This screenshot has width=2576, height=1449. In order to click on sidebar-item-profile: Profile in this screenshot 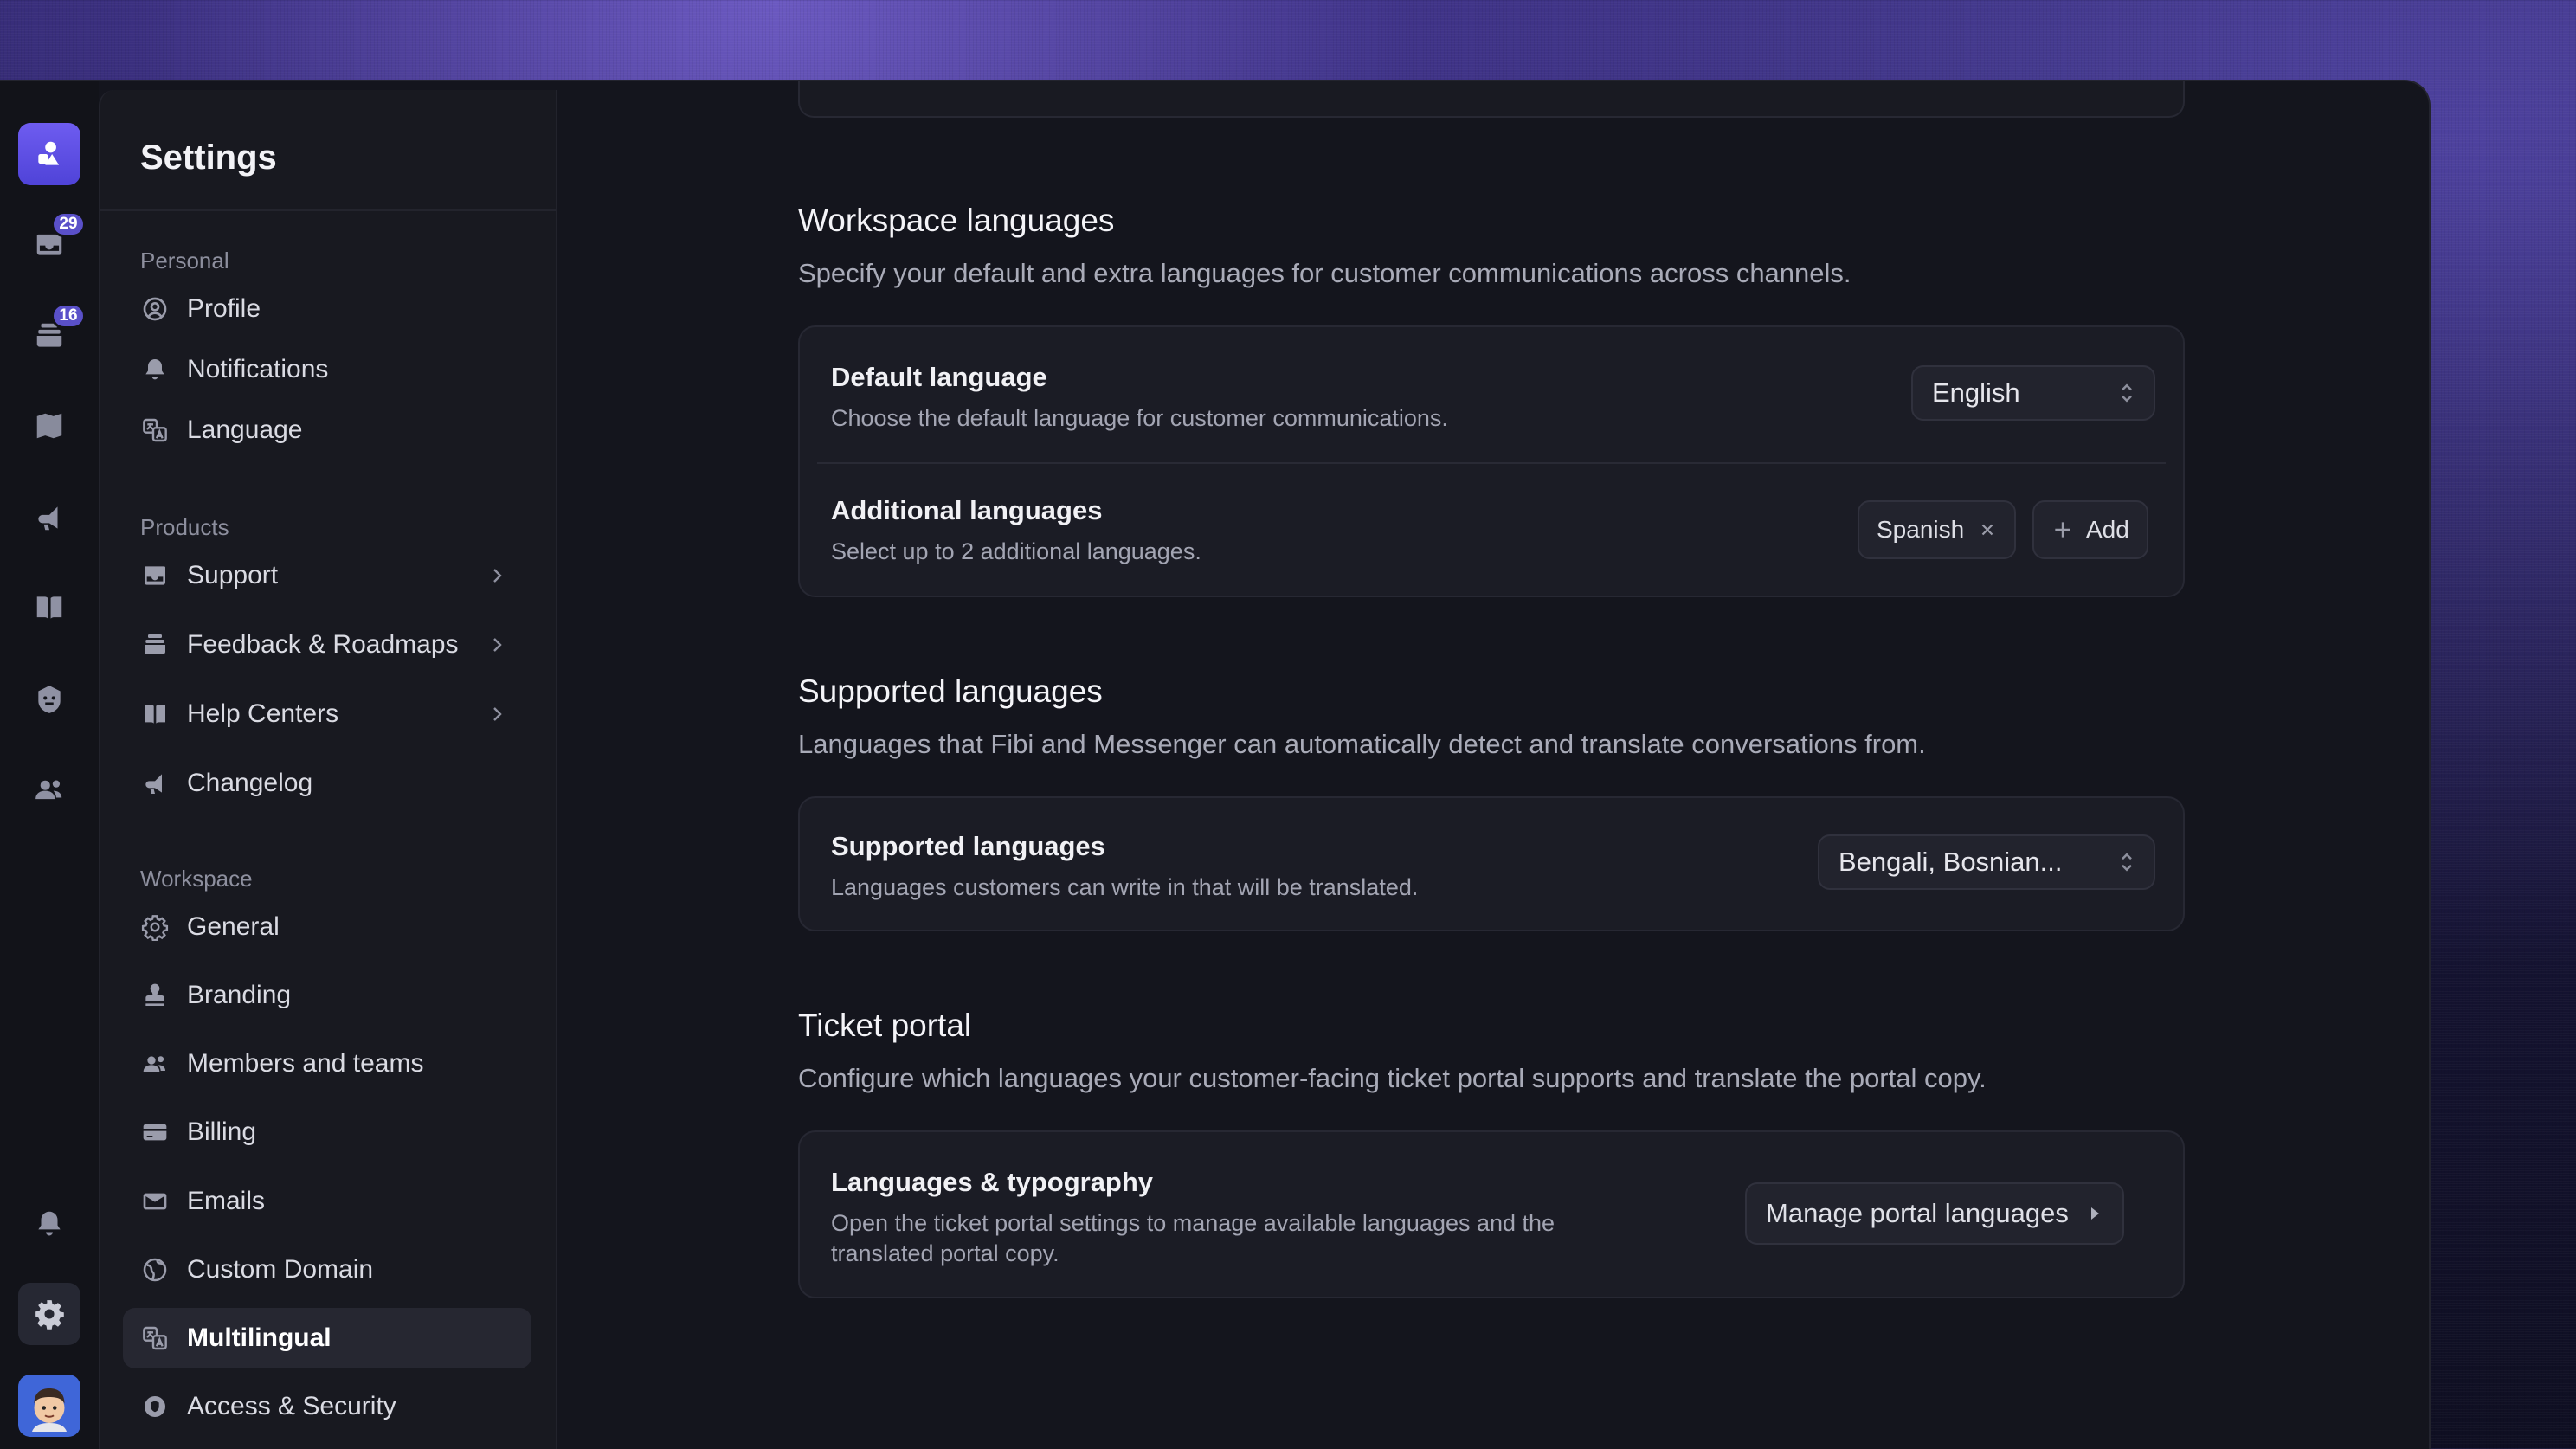, I will do `click(327, 309)`.